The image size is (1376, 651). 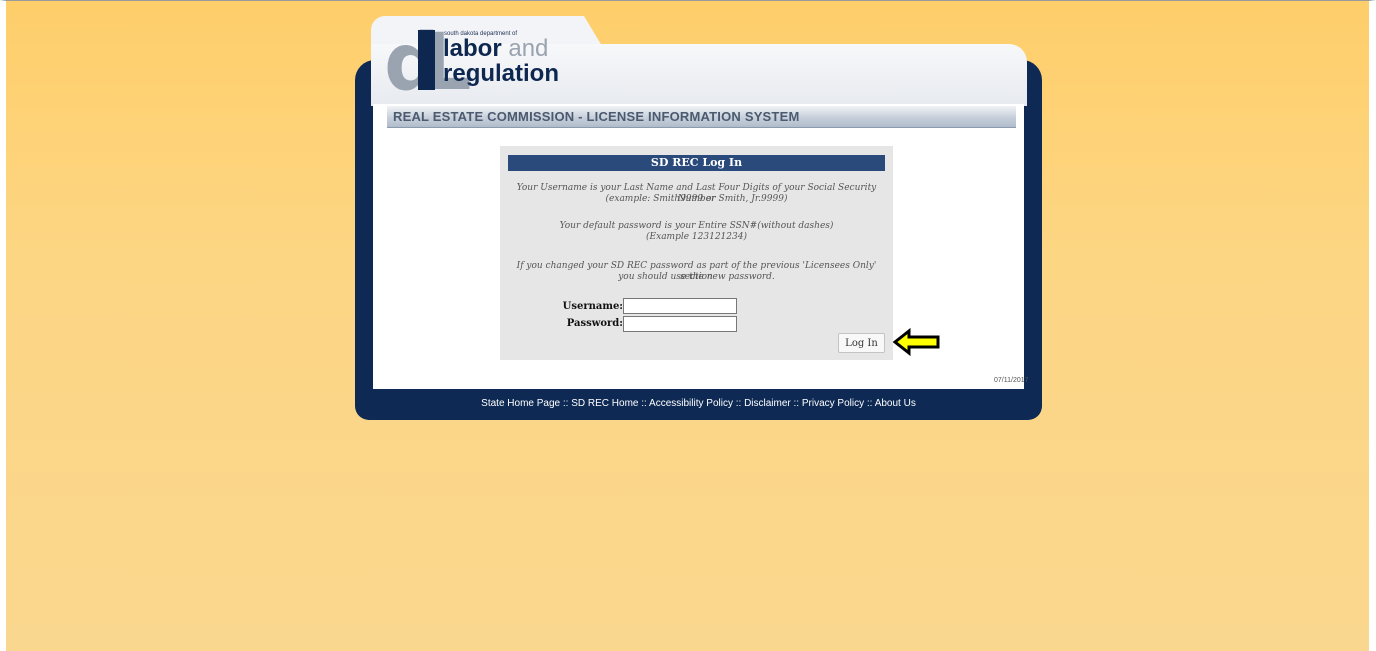 I want to click on logo-line-labor: labor and, so click(x=495, y=49).